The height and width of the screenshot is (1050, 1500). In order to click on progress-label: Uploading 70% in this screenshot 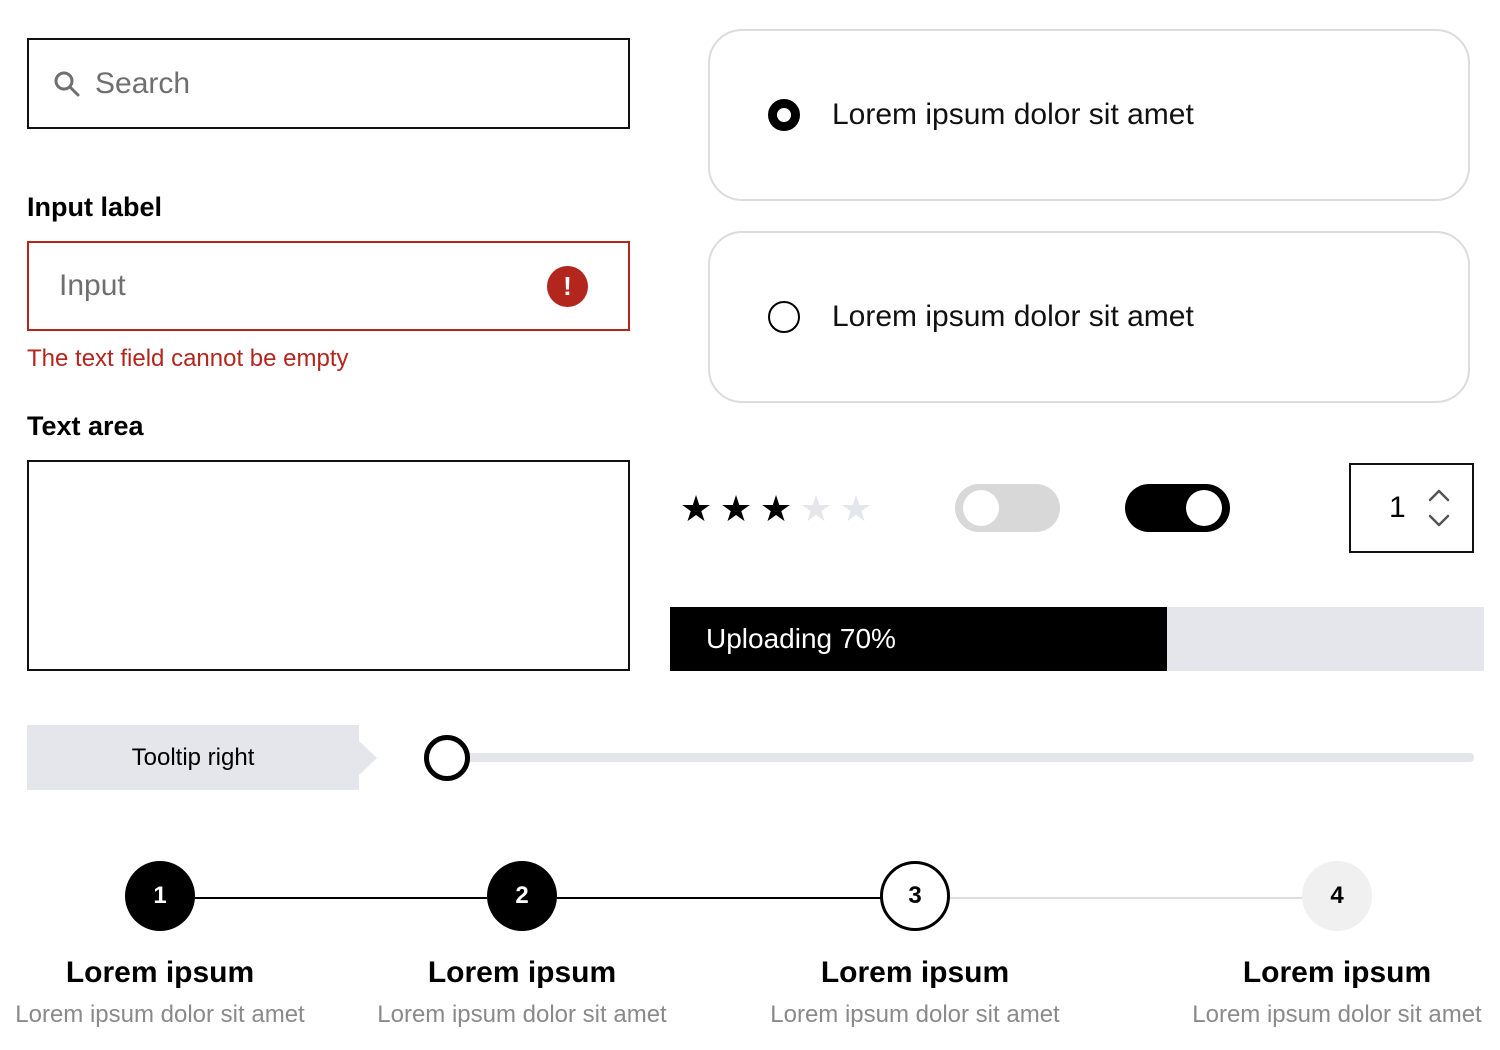, I will do `click(801, 638)`.